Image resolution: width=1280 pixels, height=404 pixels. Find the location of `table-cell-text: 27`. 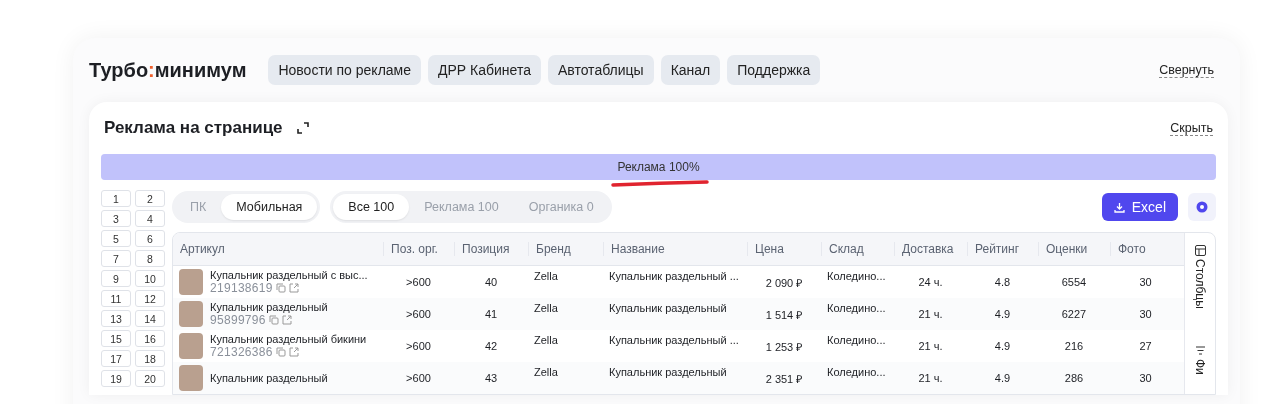

table-cell-text: 27 is located at coordinates (1145, 346).